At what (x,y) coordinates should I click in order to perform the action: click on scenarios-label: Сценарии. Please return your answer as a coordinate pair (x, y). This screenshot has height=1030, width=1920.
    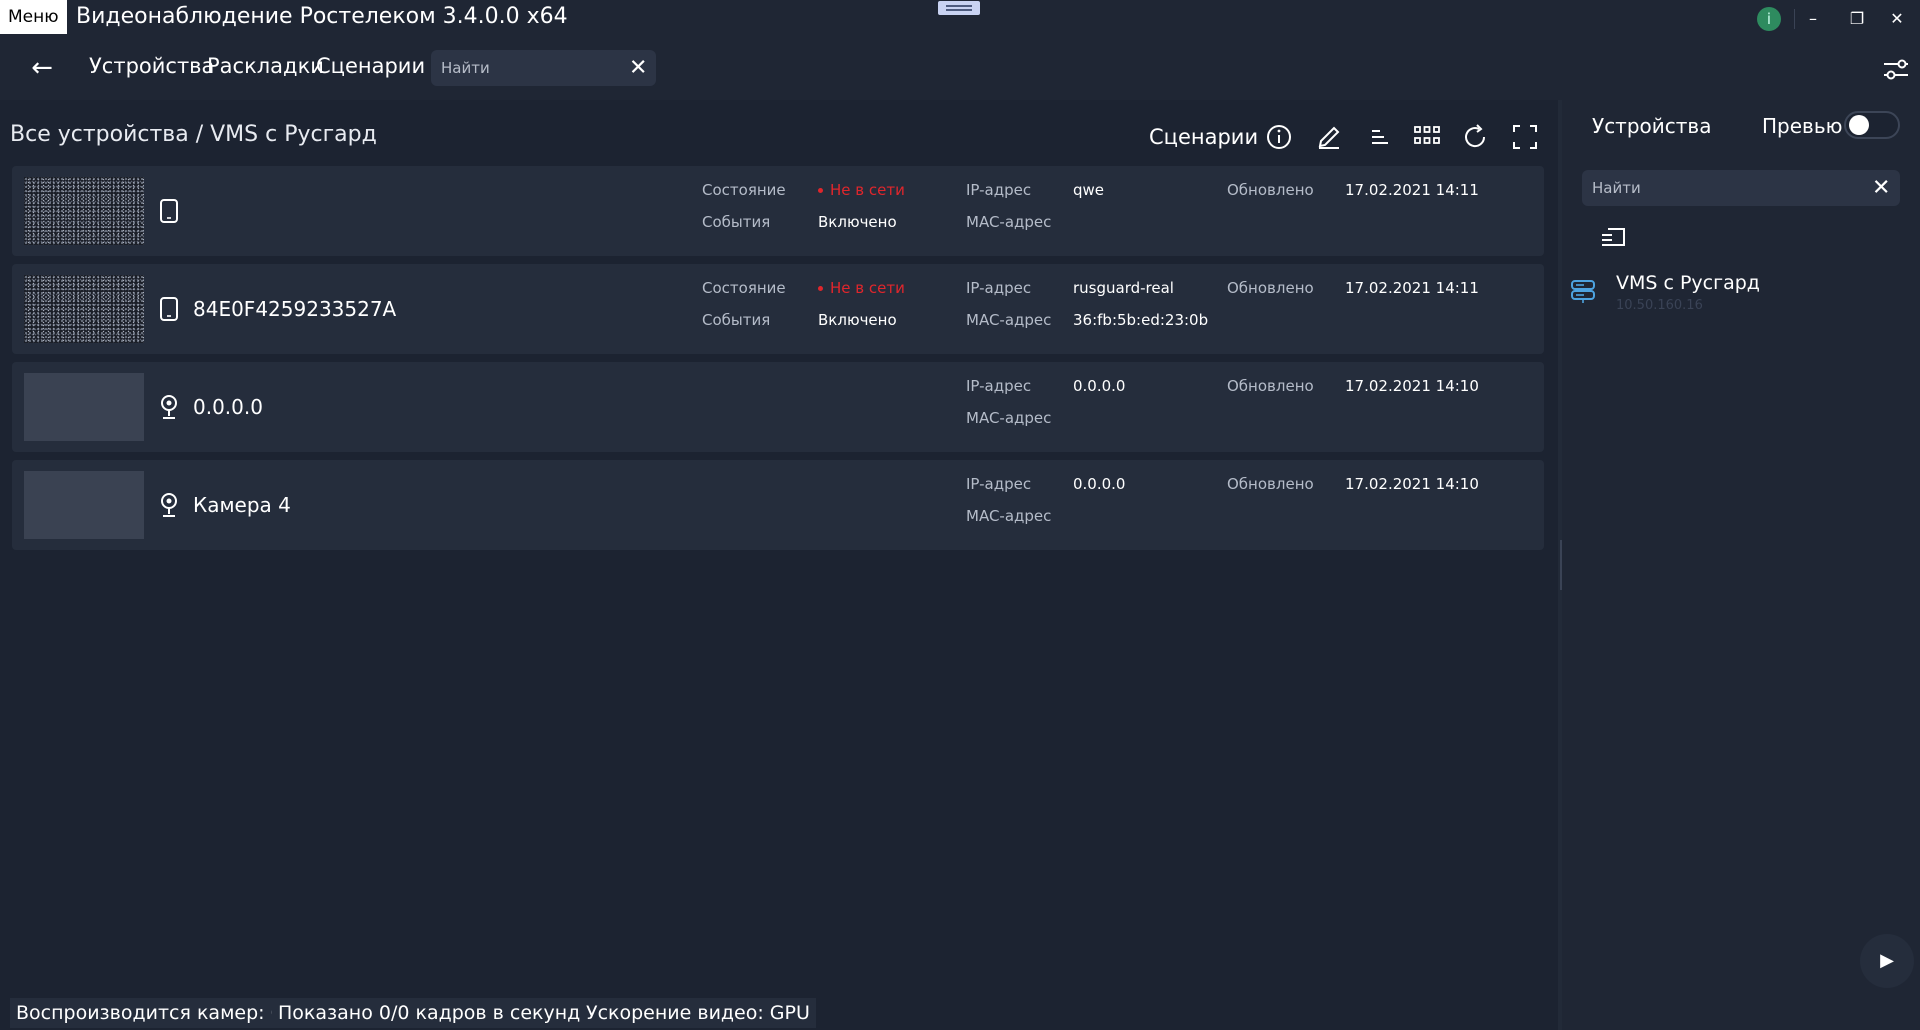
    Looking at the image, I should click on (1204, 137).